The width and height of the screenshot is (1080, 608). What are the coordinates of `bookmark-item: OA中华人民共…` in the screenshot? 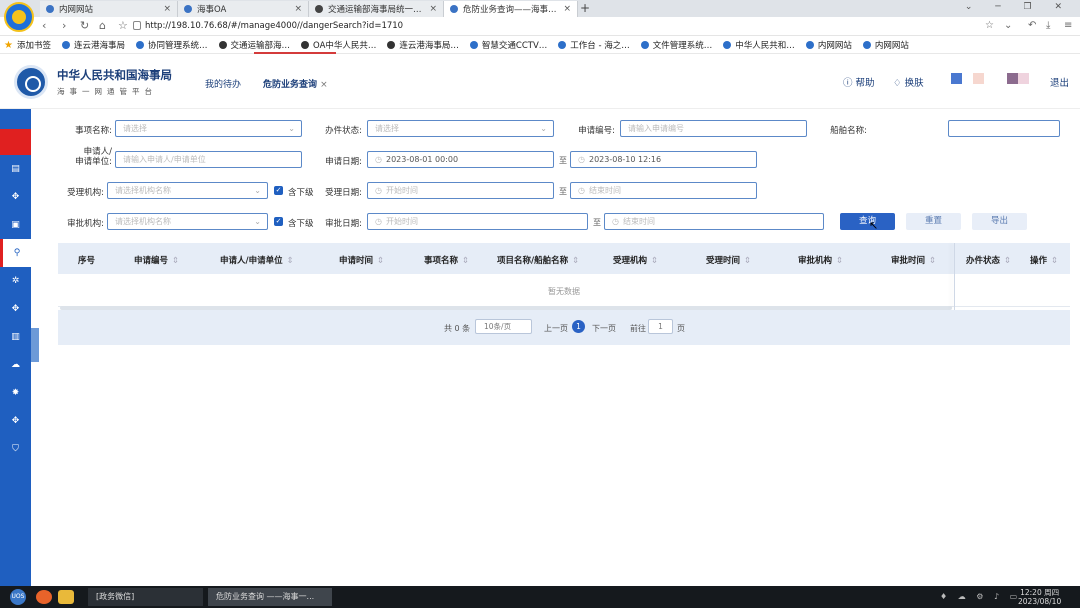 It's located at (338, 45).